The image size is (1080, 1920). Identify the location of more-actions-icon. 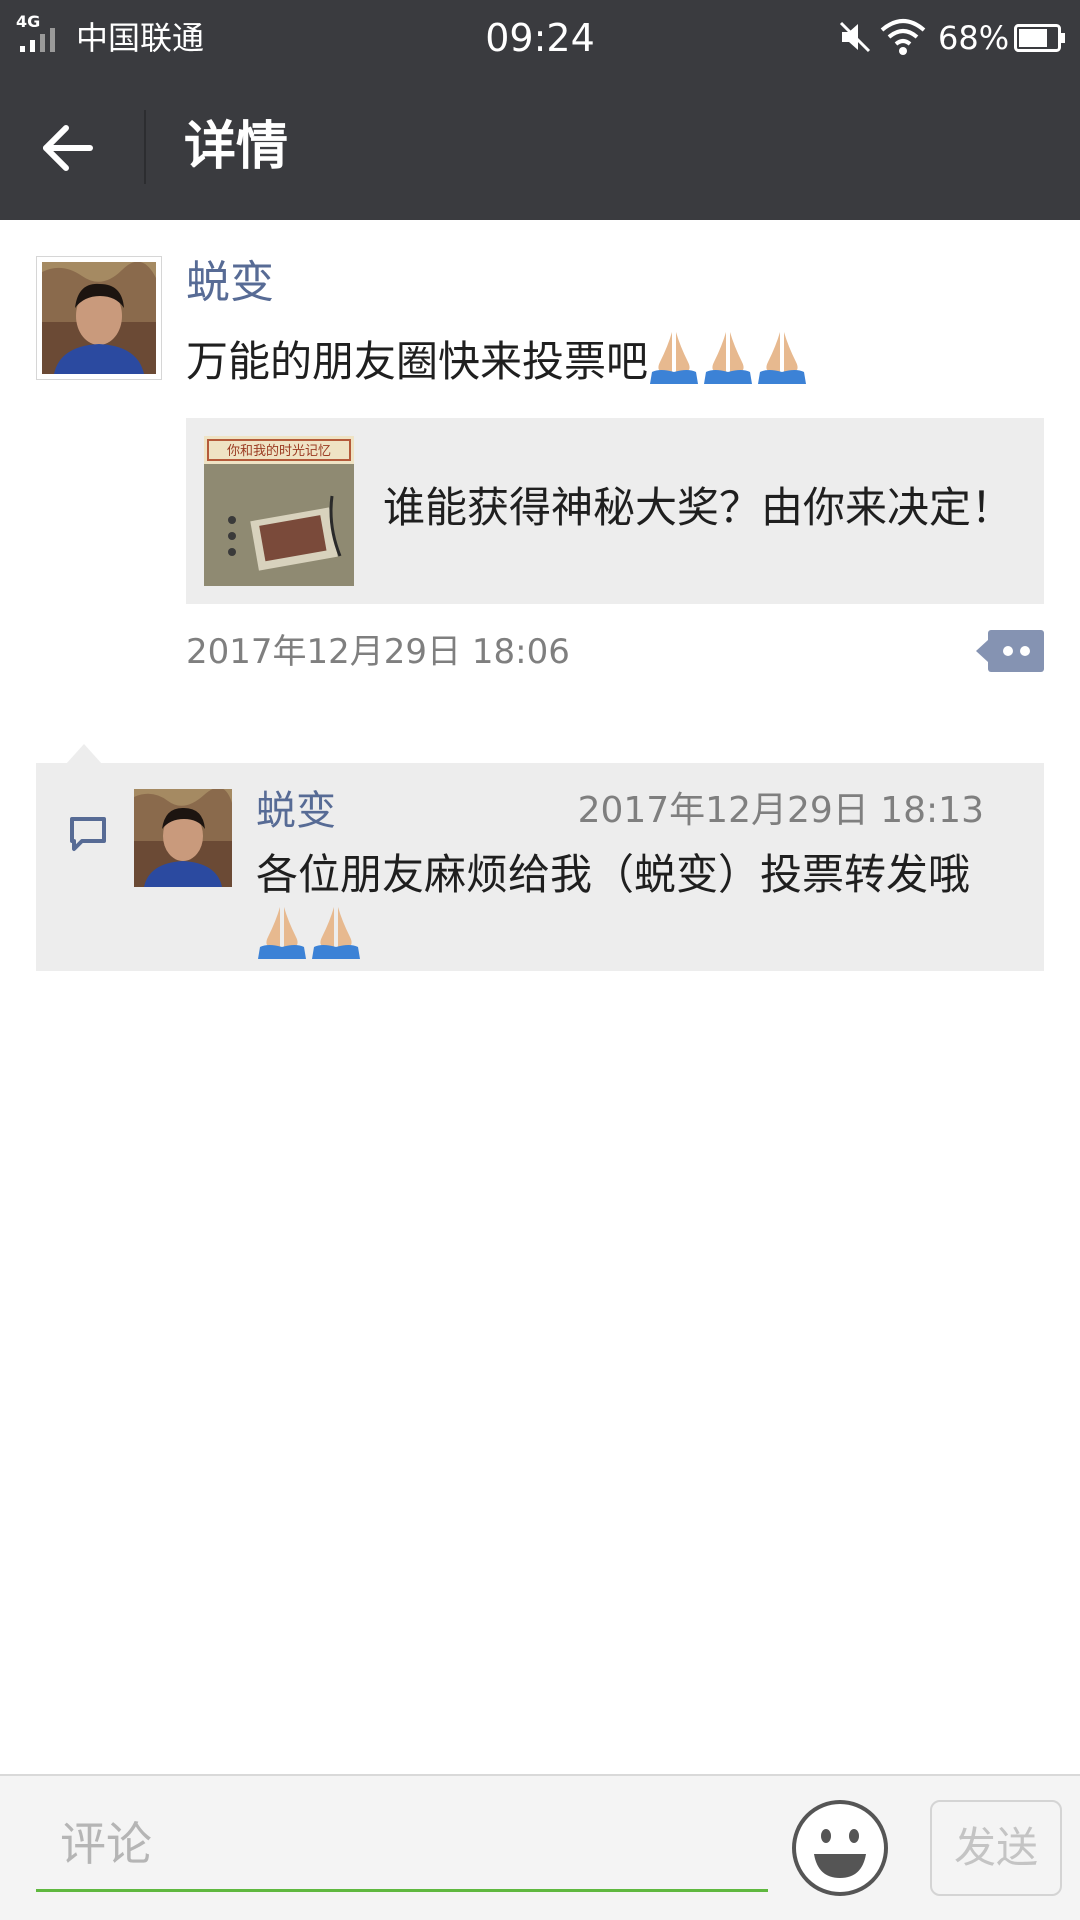
(1010, 651).